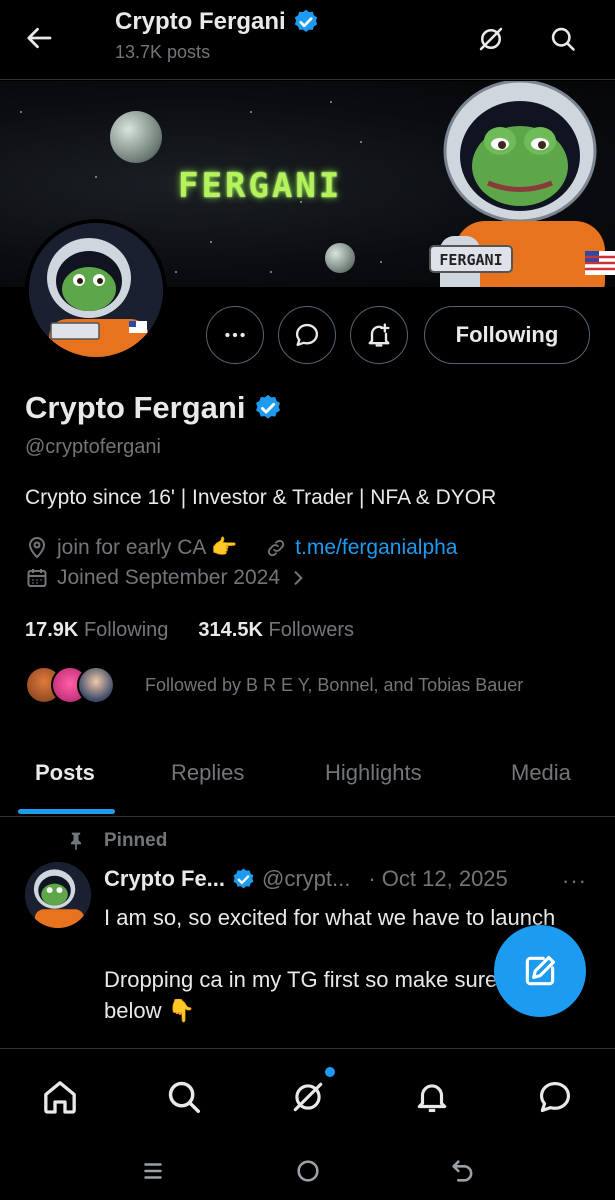  I want to click on followers-count-link: 314.5K Followers, so click(276, 630).